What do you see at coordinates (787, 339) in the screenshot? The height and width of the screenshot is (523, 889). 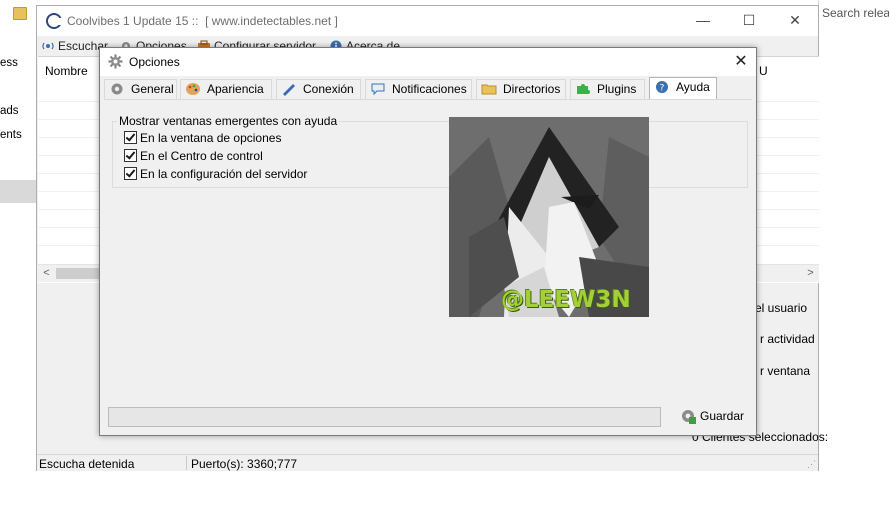 I see `action-actividad: r actividad` at bounding box center [787, 339].